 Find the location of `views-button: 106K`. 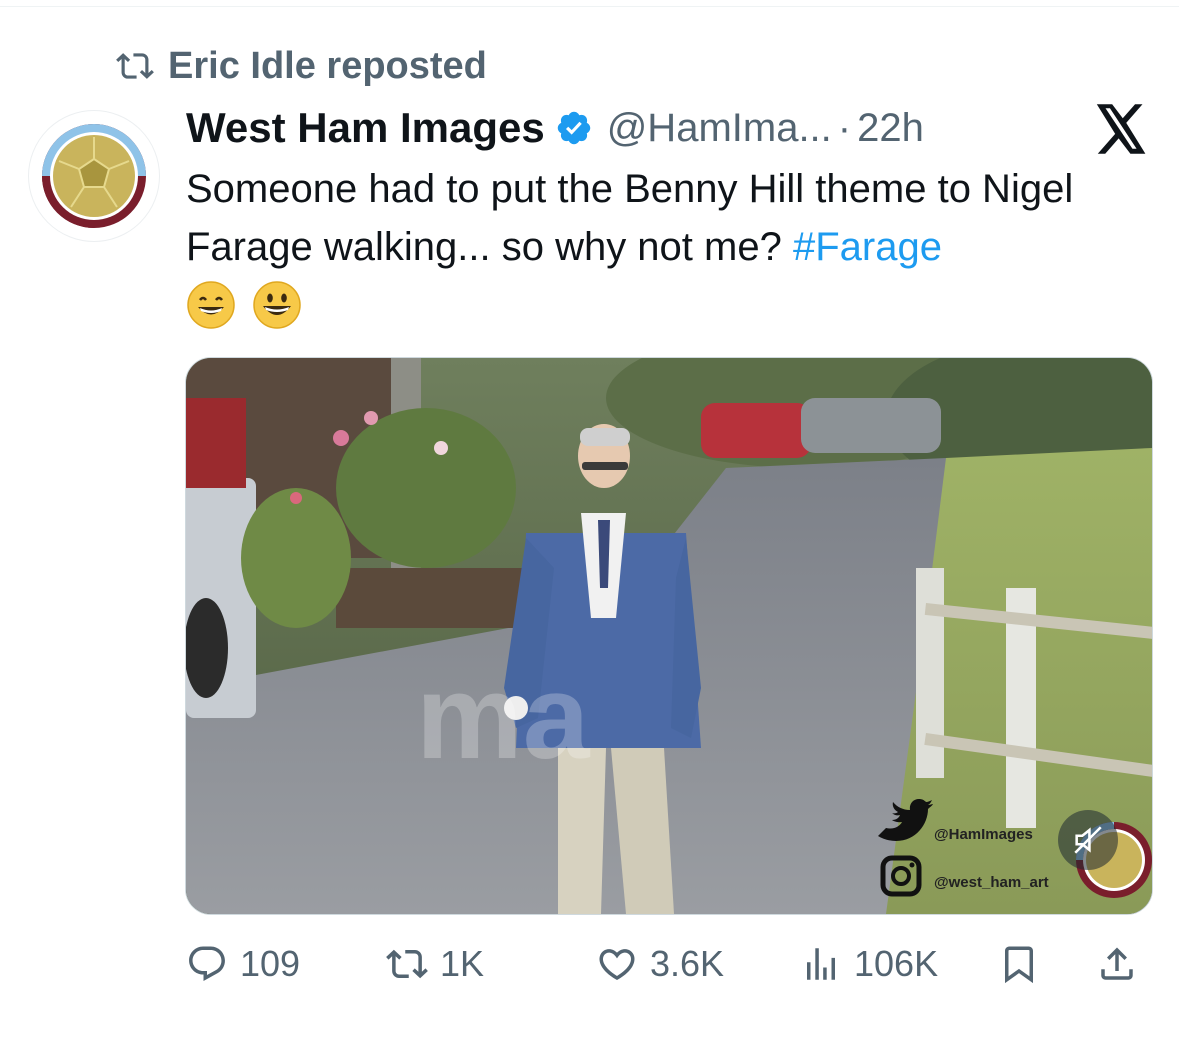

views-button: 106K is located at coordinates (869, 964).